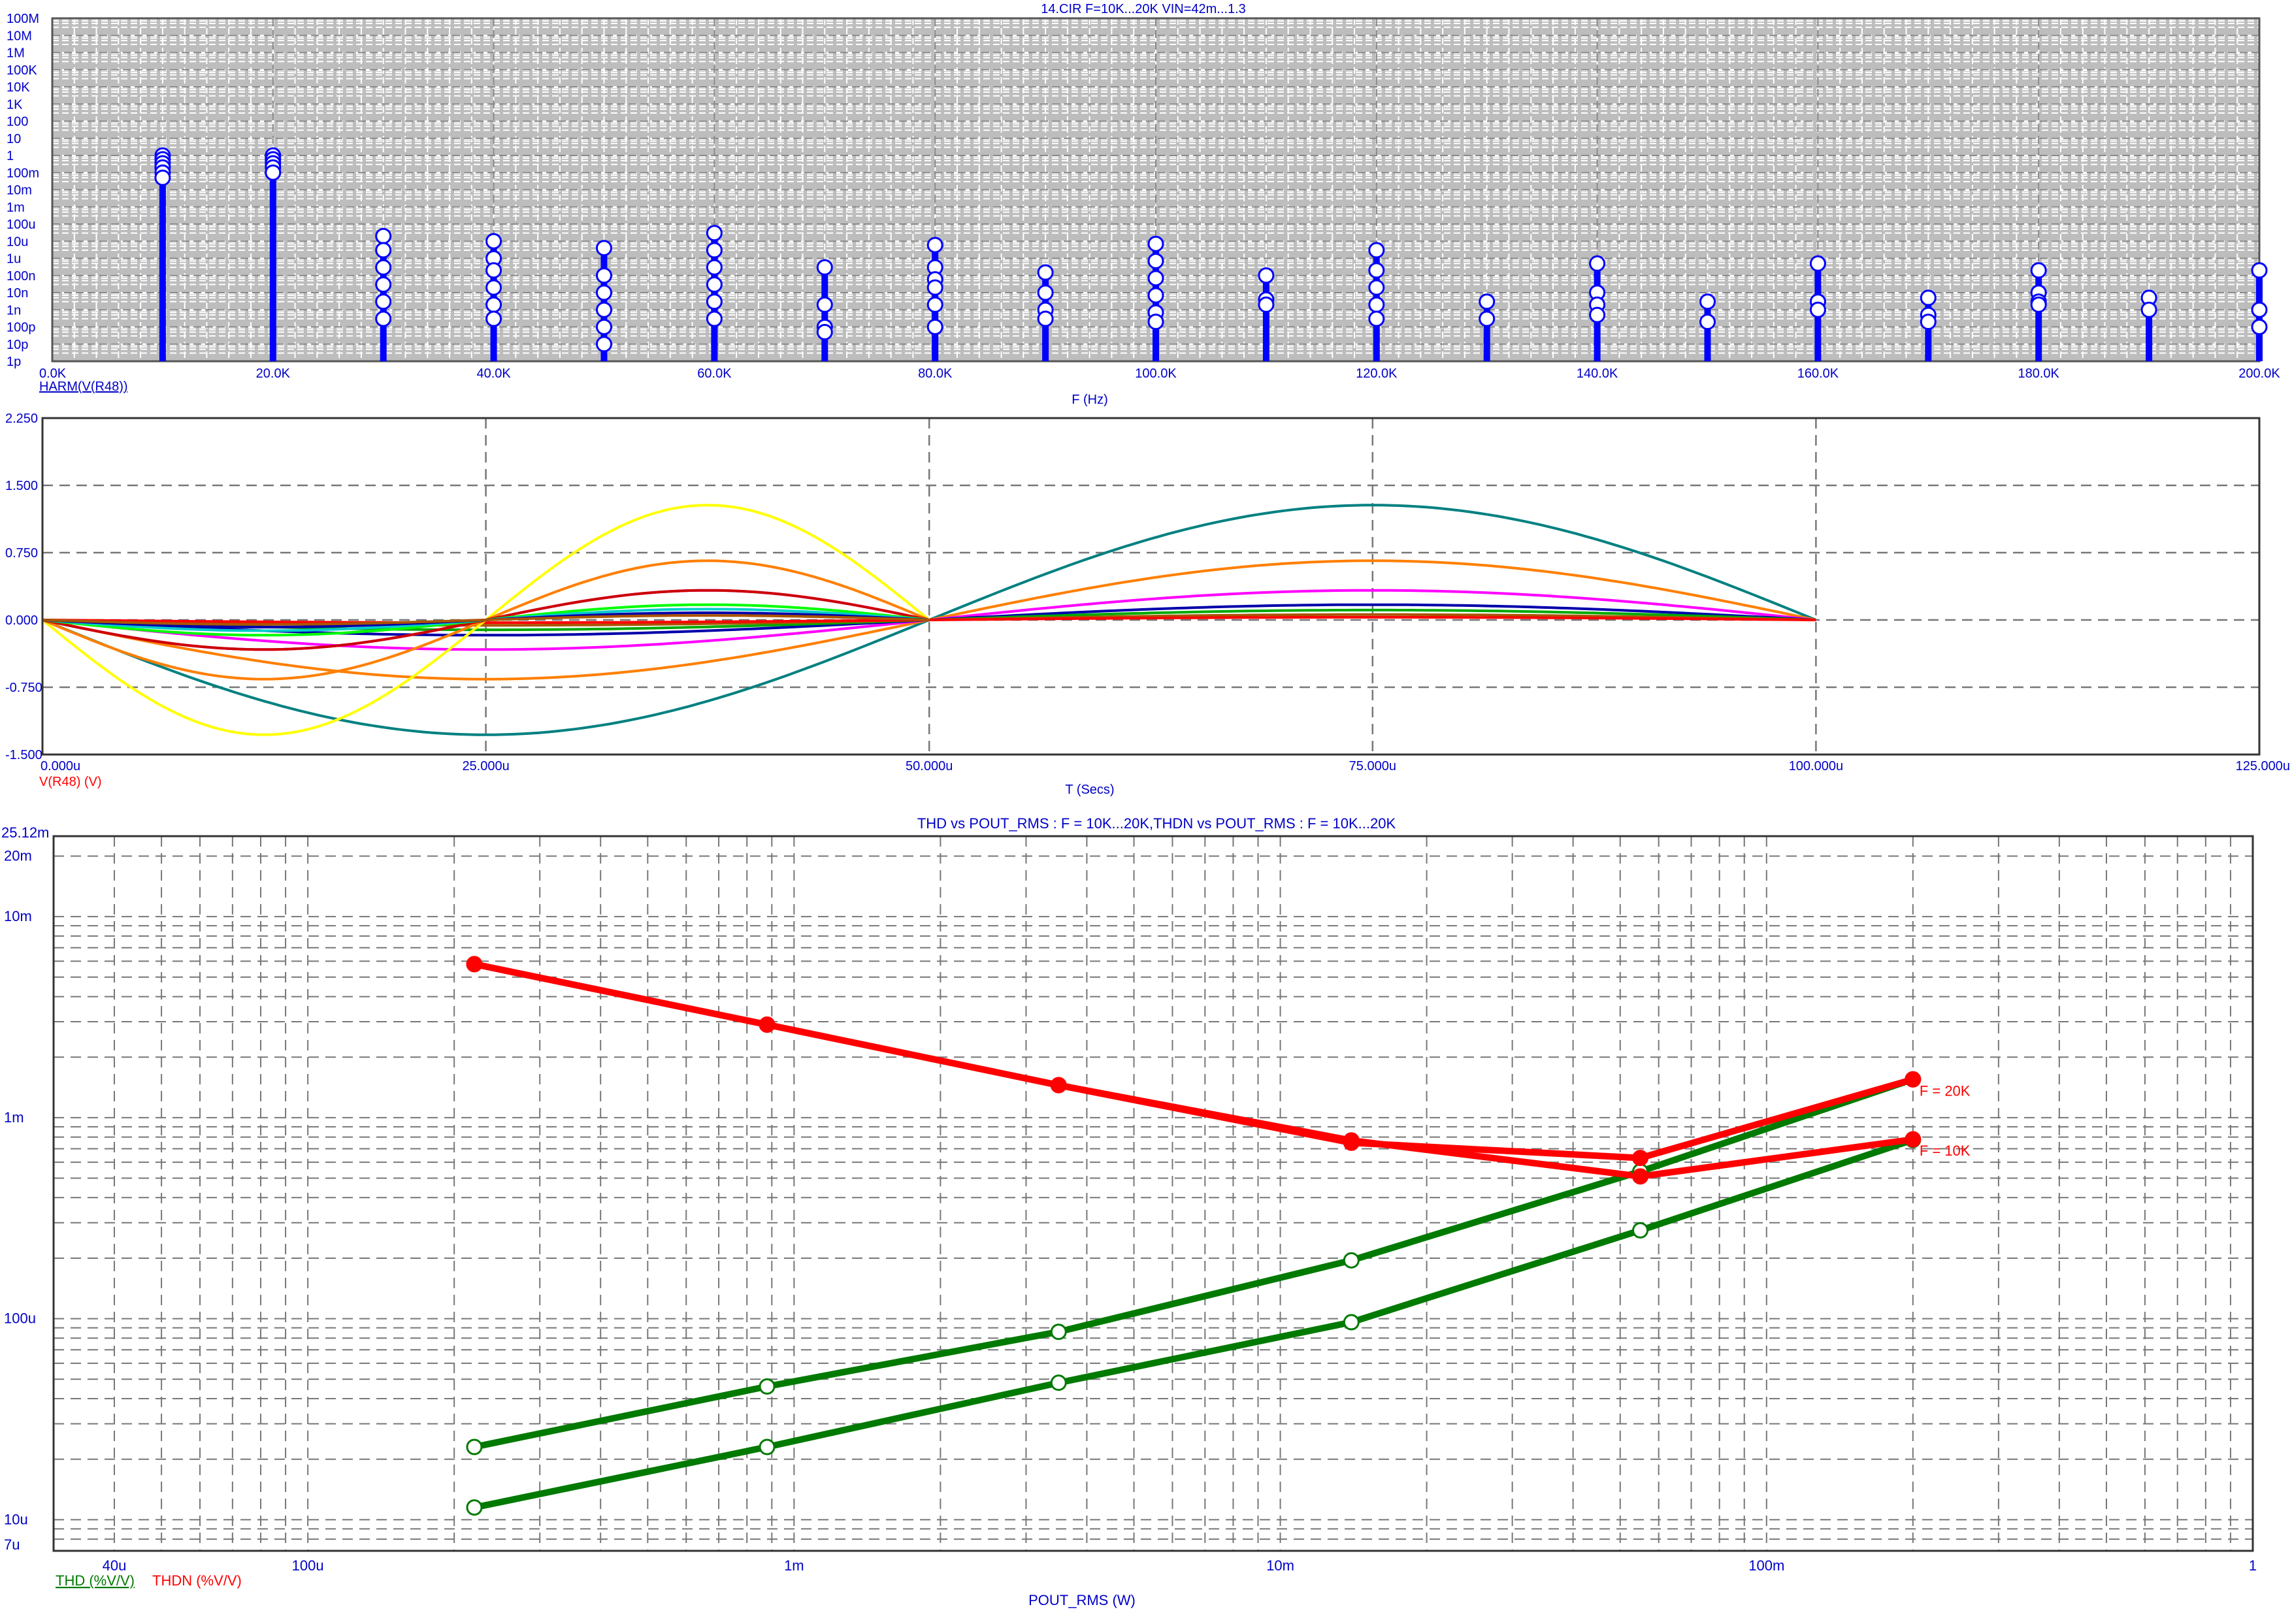  I want to click on harm-ytick-label: 10p, so click(18, 345).